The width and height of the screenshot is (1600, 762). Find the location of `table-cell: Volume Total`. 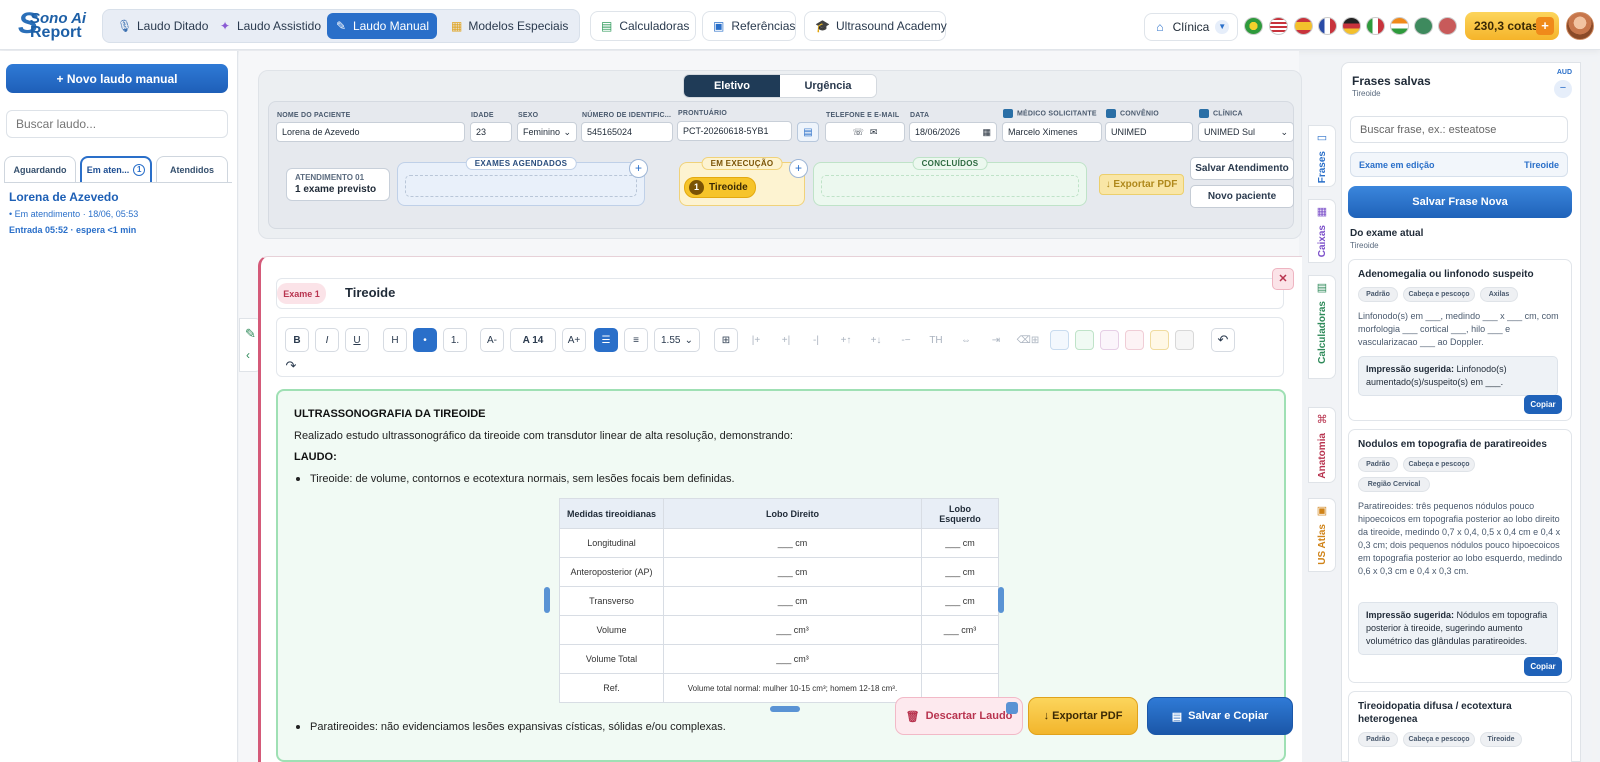

table-cell: Volume Total is located at coordinates (611, 659).